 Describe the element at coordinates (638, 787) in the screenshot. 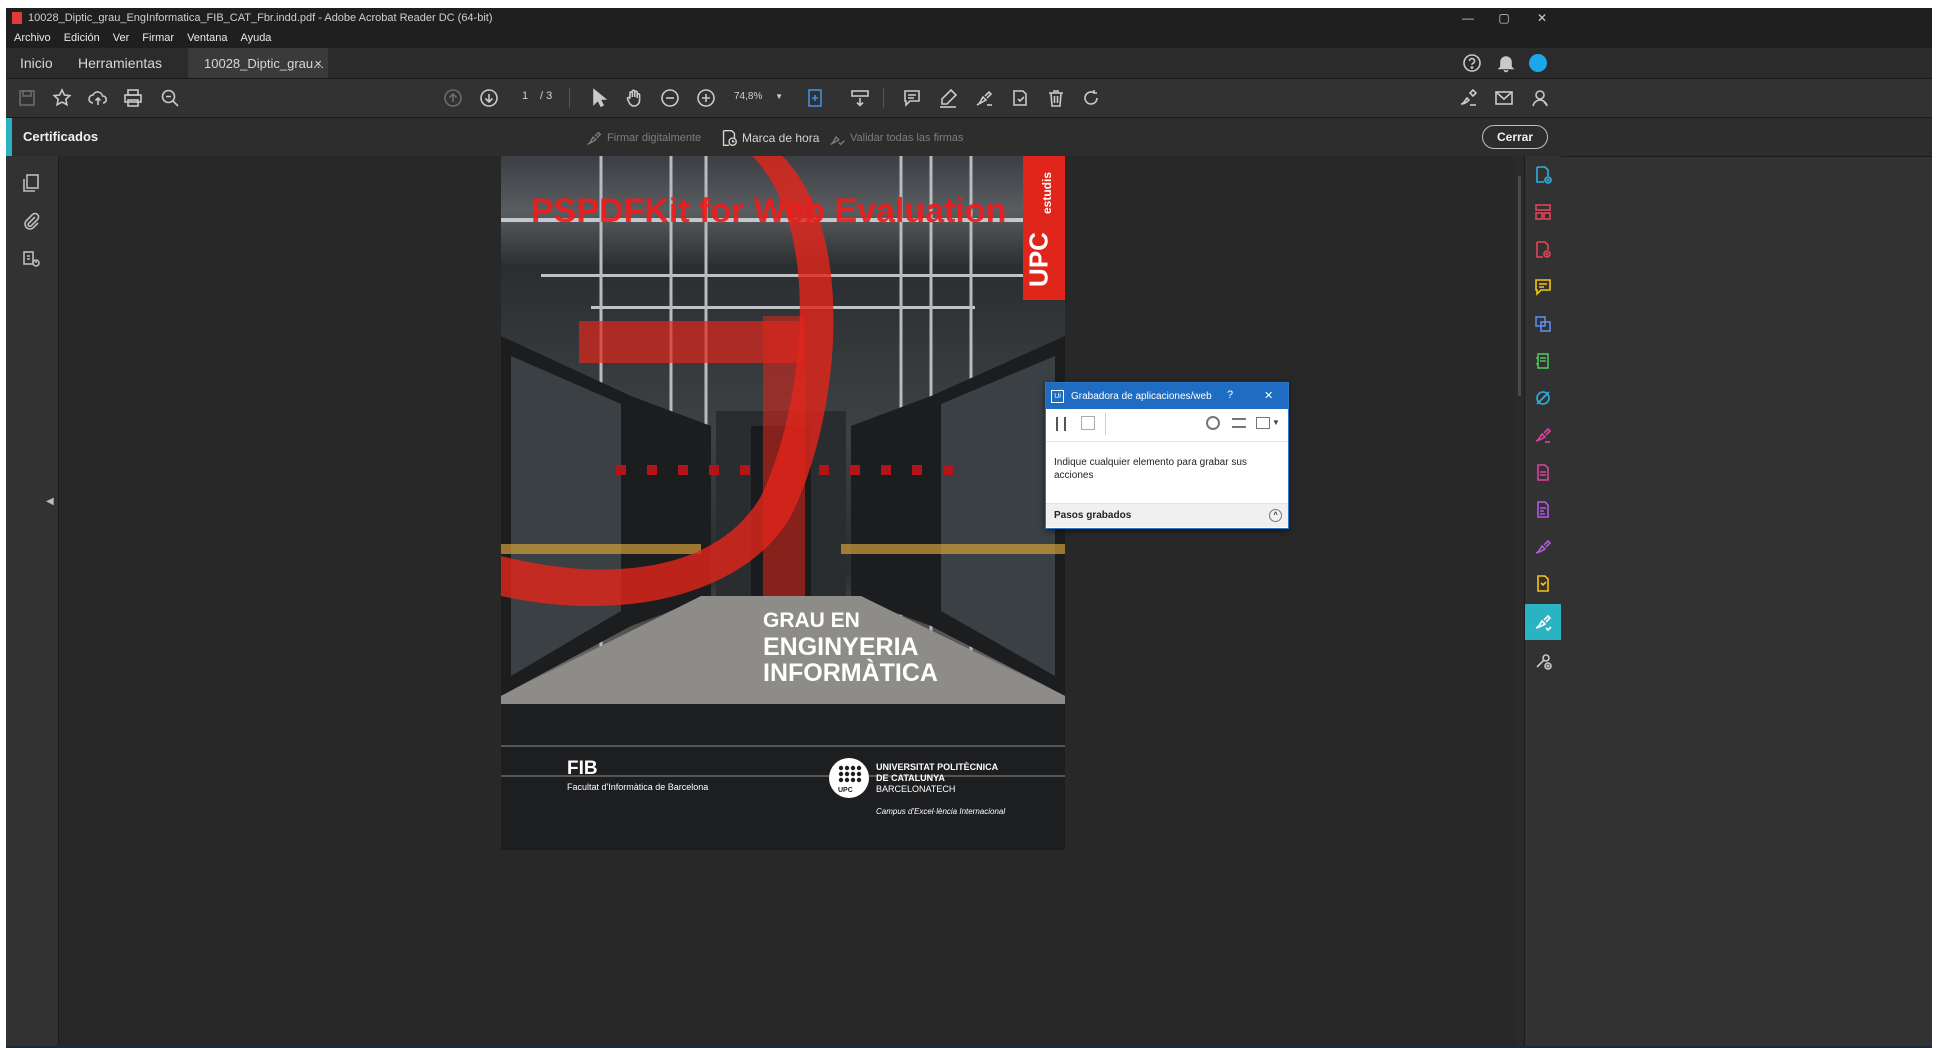

I see `fib-full-name: Facultat d'Informàtica de Barcelona` at that location.